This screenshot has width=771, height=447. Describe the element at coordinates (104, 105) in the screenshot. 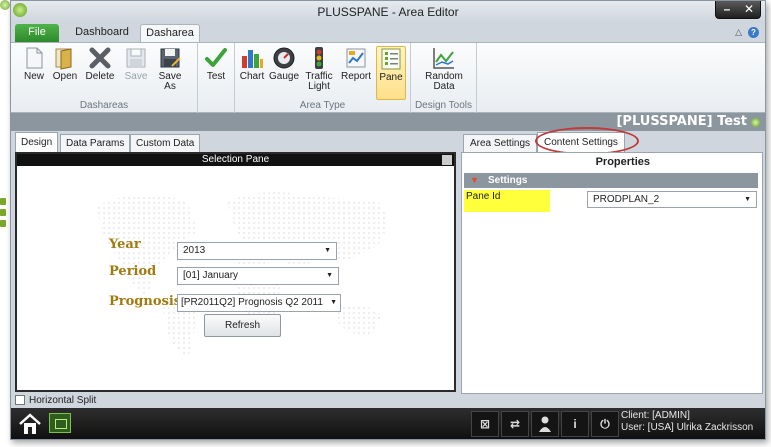

I see `group-label-dashareas: Dashareas` at that location.